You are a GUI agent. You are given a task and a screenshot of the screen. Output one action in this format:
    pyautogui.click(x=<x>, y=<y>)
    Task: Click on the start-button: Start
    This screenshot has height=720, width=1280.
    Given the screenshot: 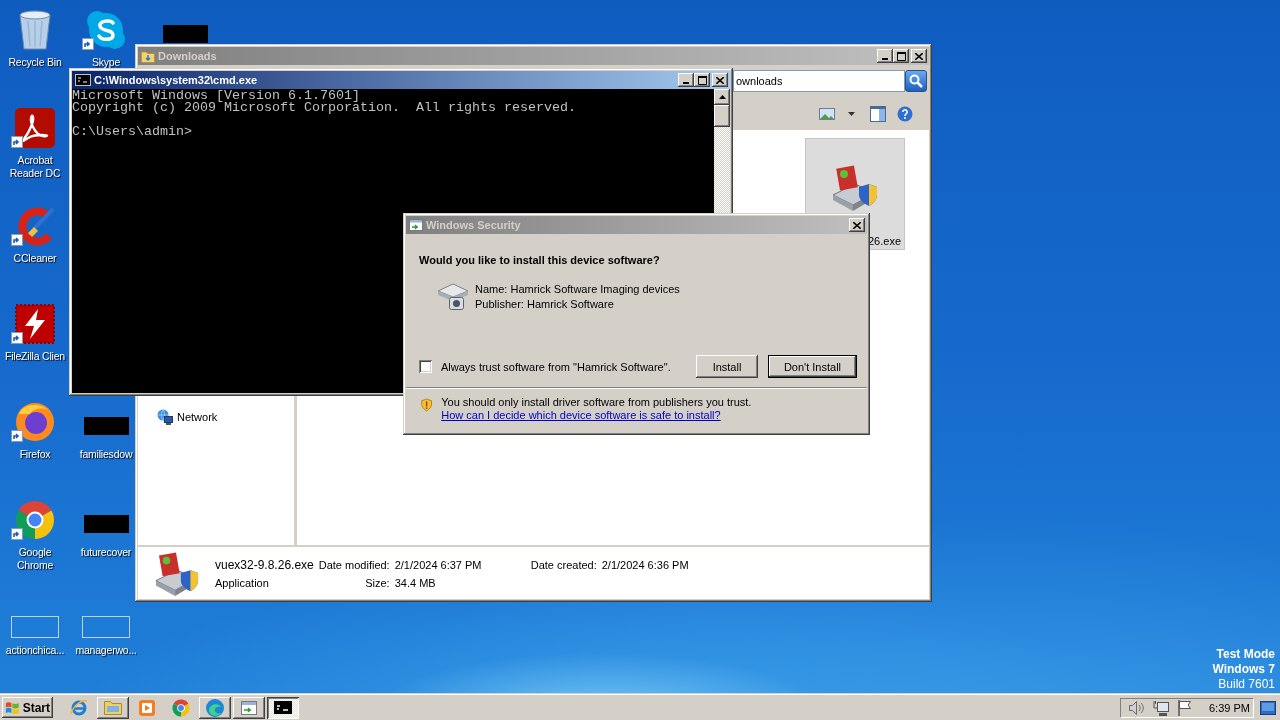 What is the action you would take?
    pyautogui.click(x=27, y=707)
    